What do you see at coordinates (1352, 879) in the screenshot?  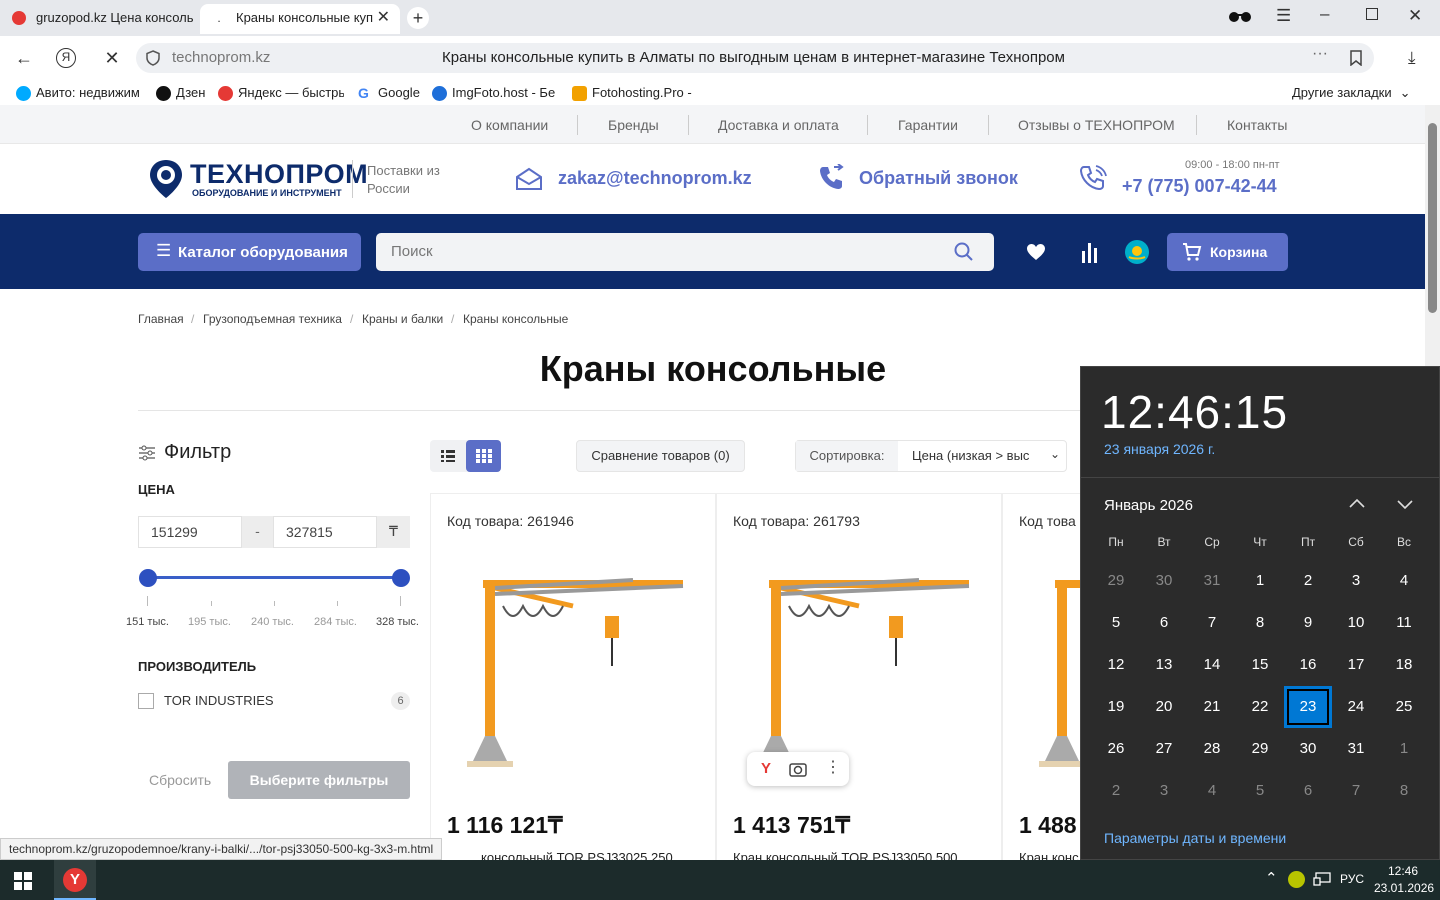 I see `language-indicator: РУС` at bounding box center [1352, 879].